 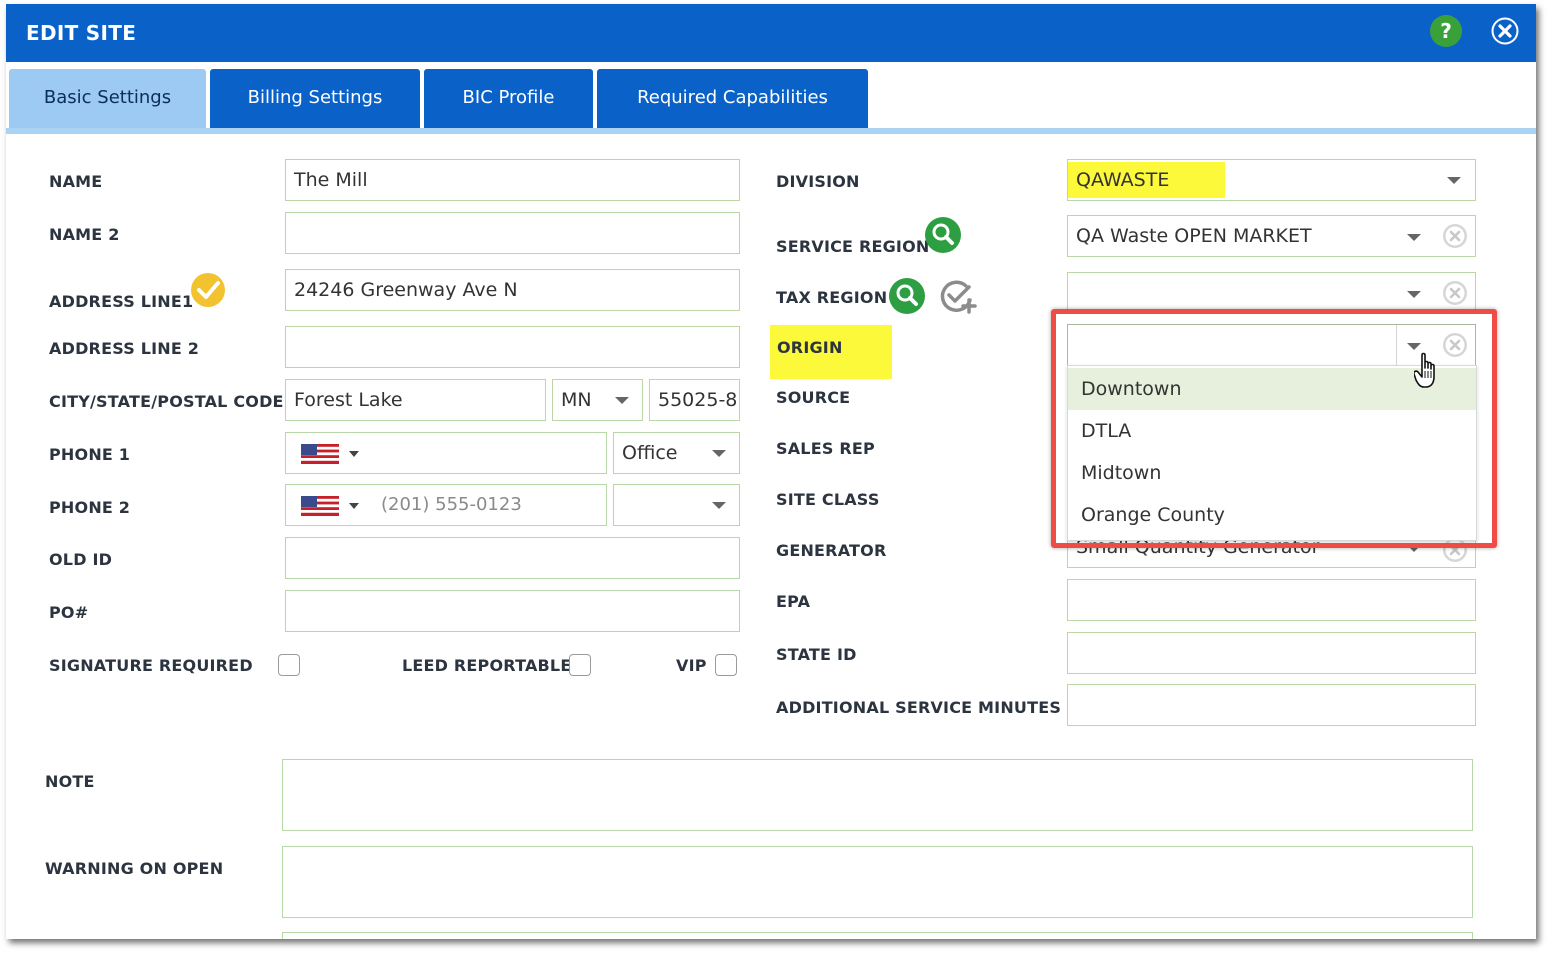 What do you see at coordinates (208, 290) in the screenshot?
I see `checkmark-icon` at bounding box center [208, 290].